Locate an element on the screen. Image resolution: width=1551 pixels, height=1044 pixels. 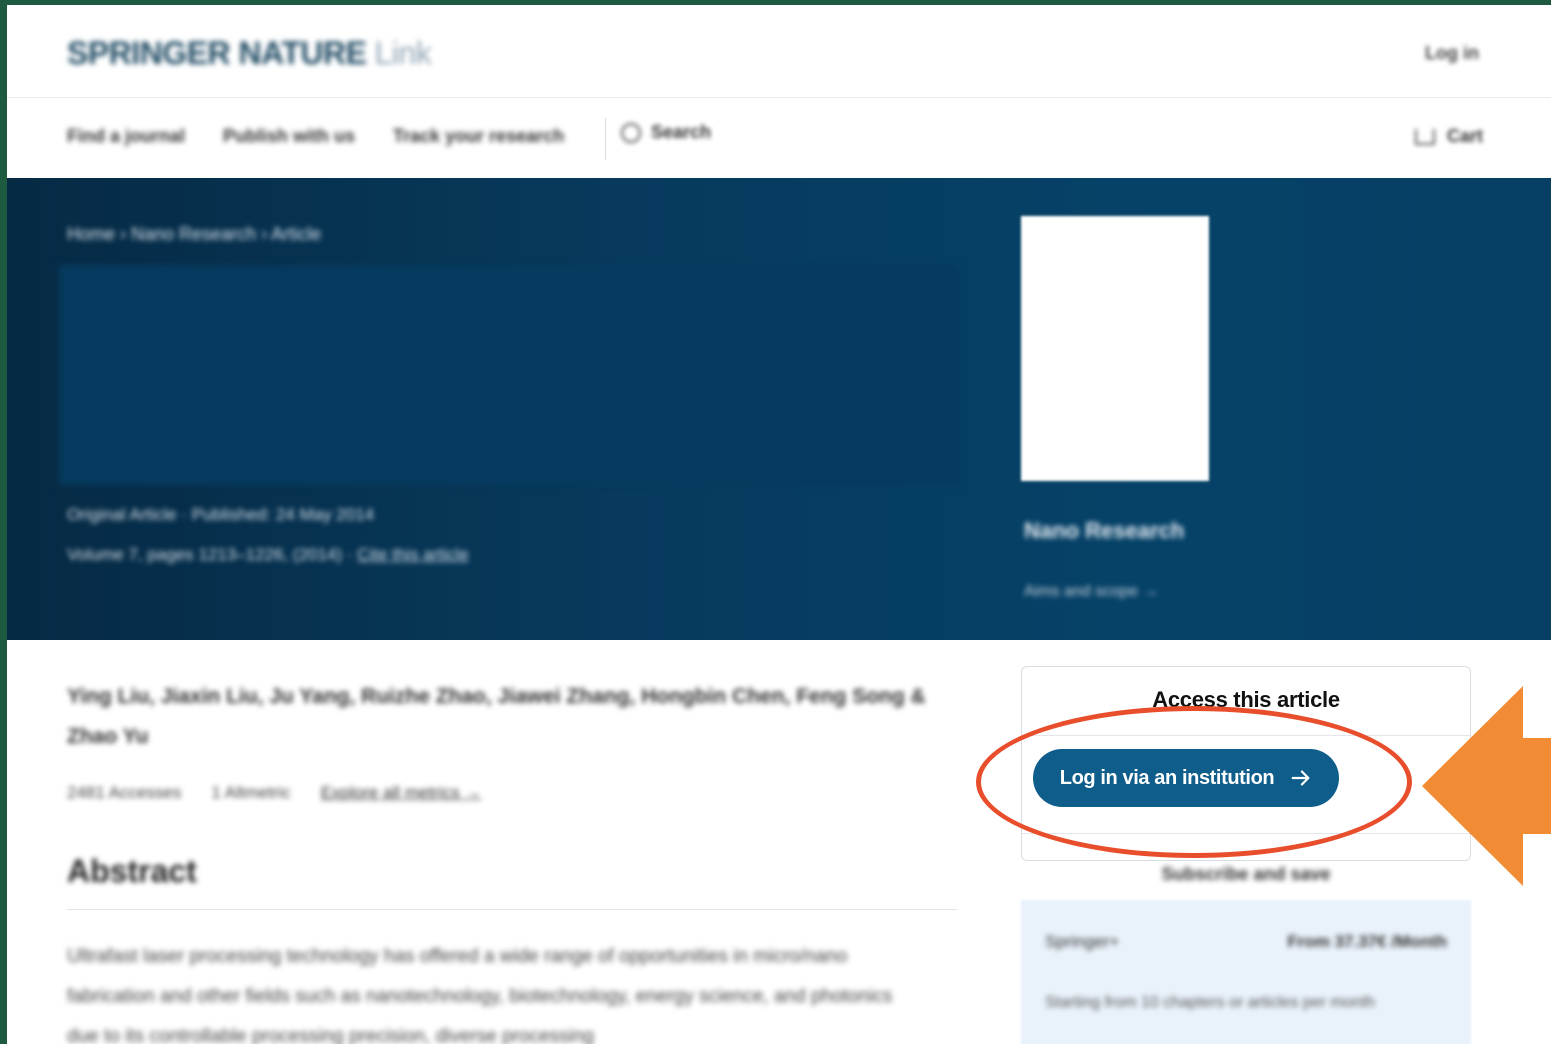
journal-cover-image is located at coordinates (1115, 348).